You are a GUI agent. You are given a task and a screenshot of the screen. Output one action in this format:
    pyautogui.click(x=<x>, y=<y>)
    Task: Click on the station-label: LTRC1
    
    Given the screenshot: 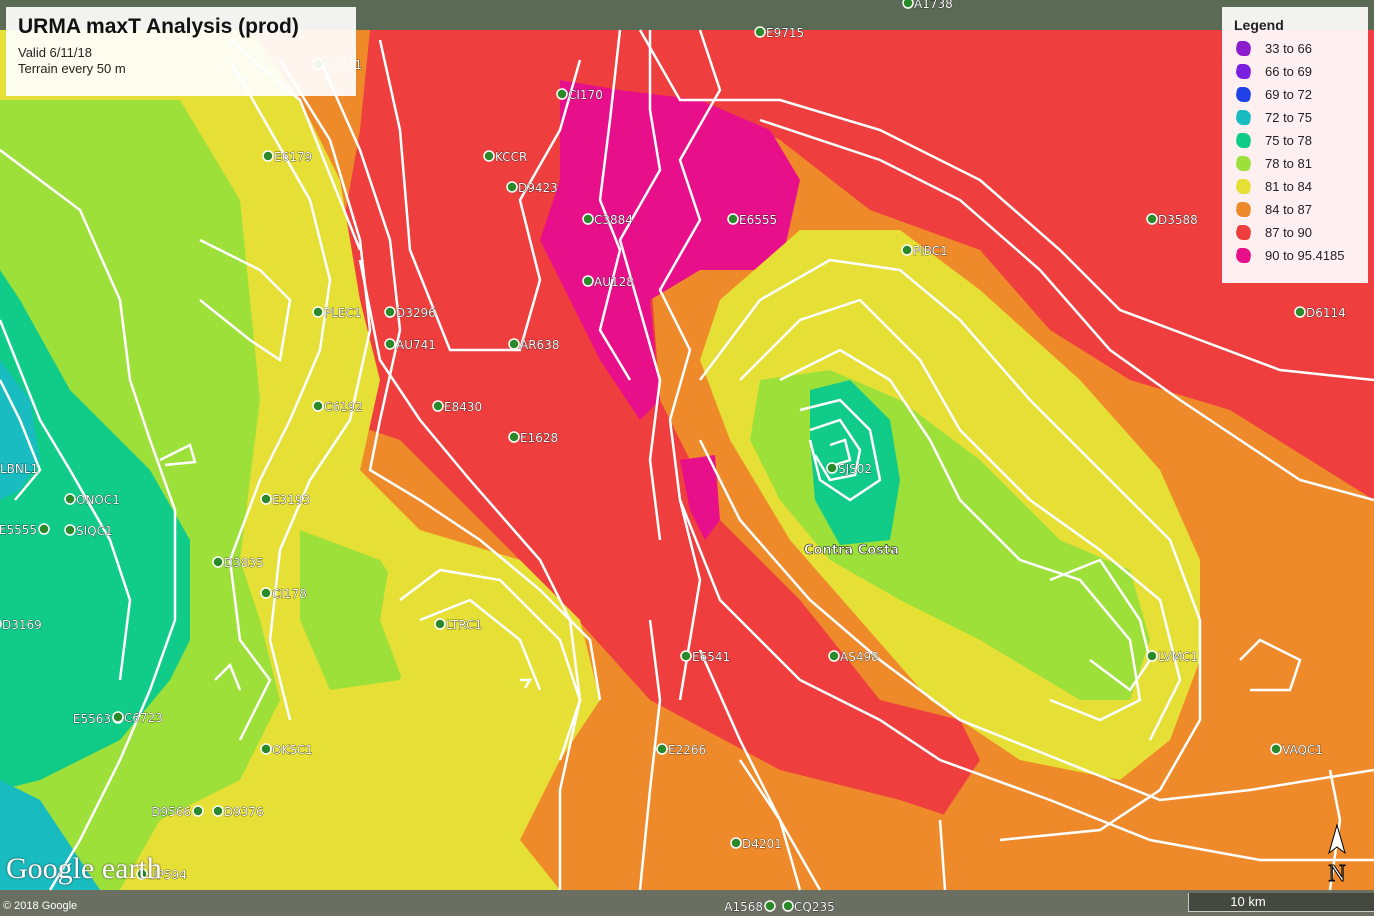 What is the action you would take?
    pyautogui.click(x=464, y=625)
    